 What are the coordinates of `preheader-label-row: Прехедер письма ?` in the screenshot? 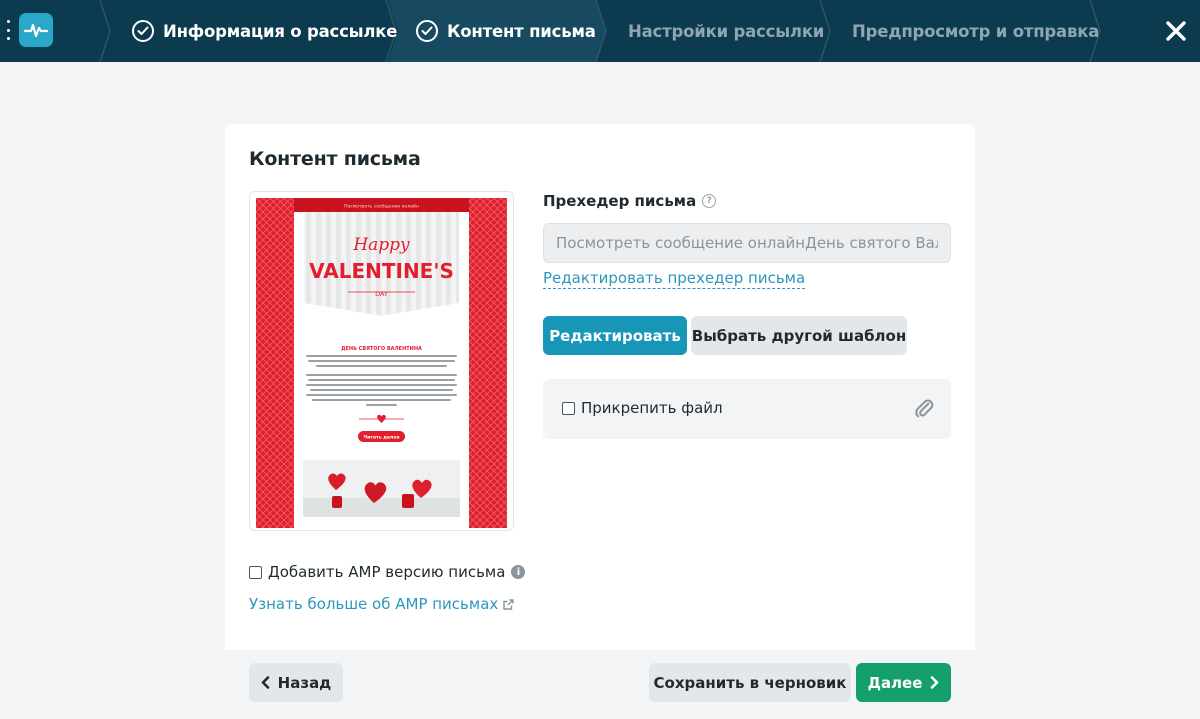 It's located at (630, 201).